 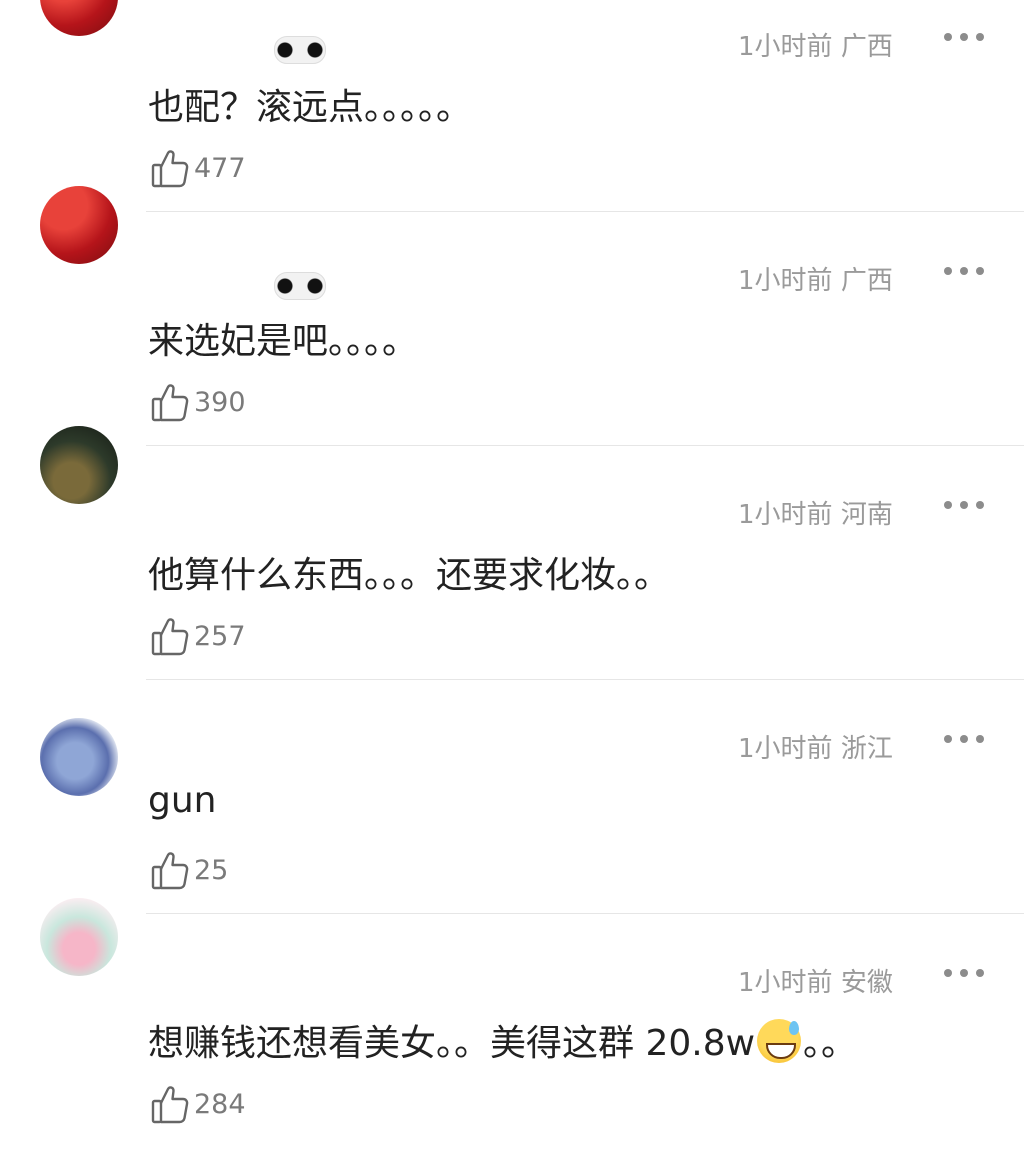 I want to click on comment-text-main: 想赚钱还想看美女。。美得这群 20.8w, so click(x=452, y=1043).